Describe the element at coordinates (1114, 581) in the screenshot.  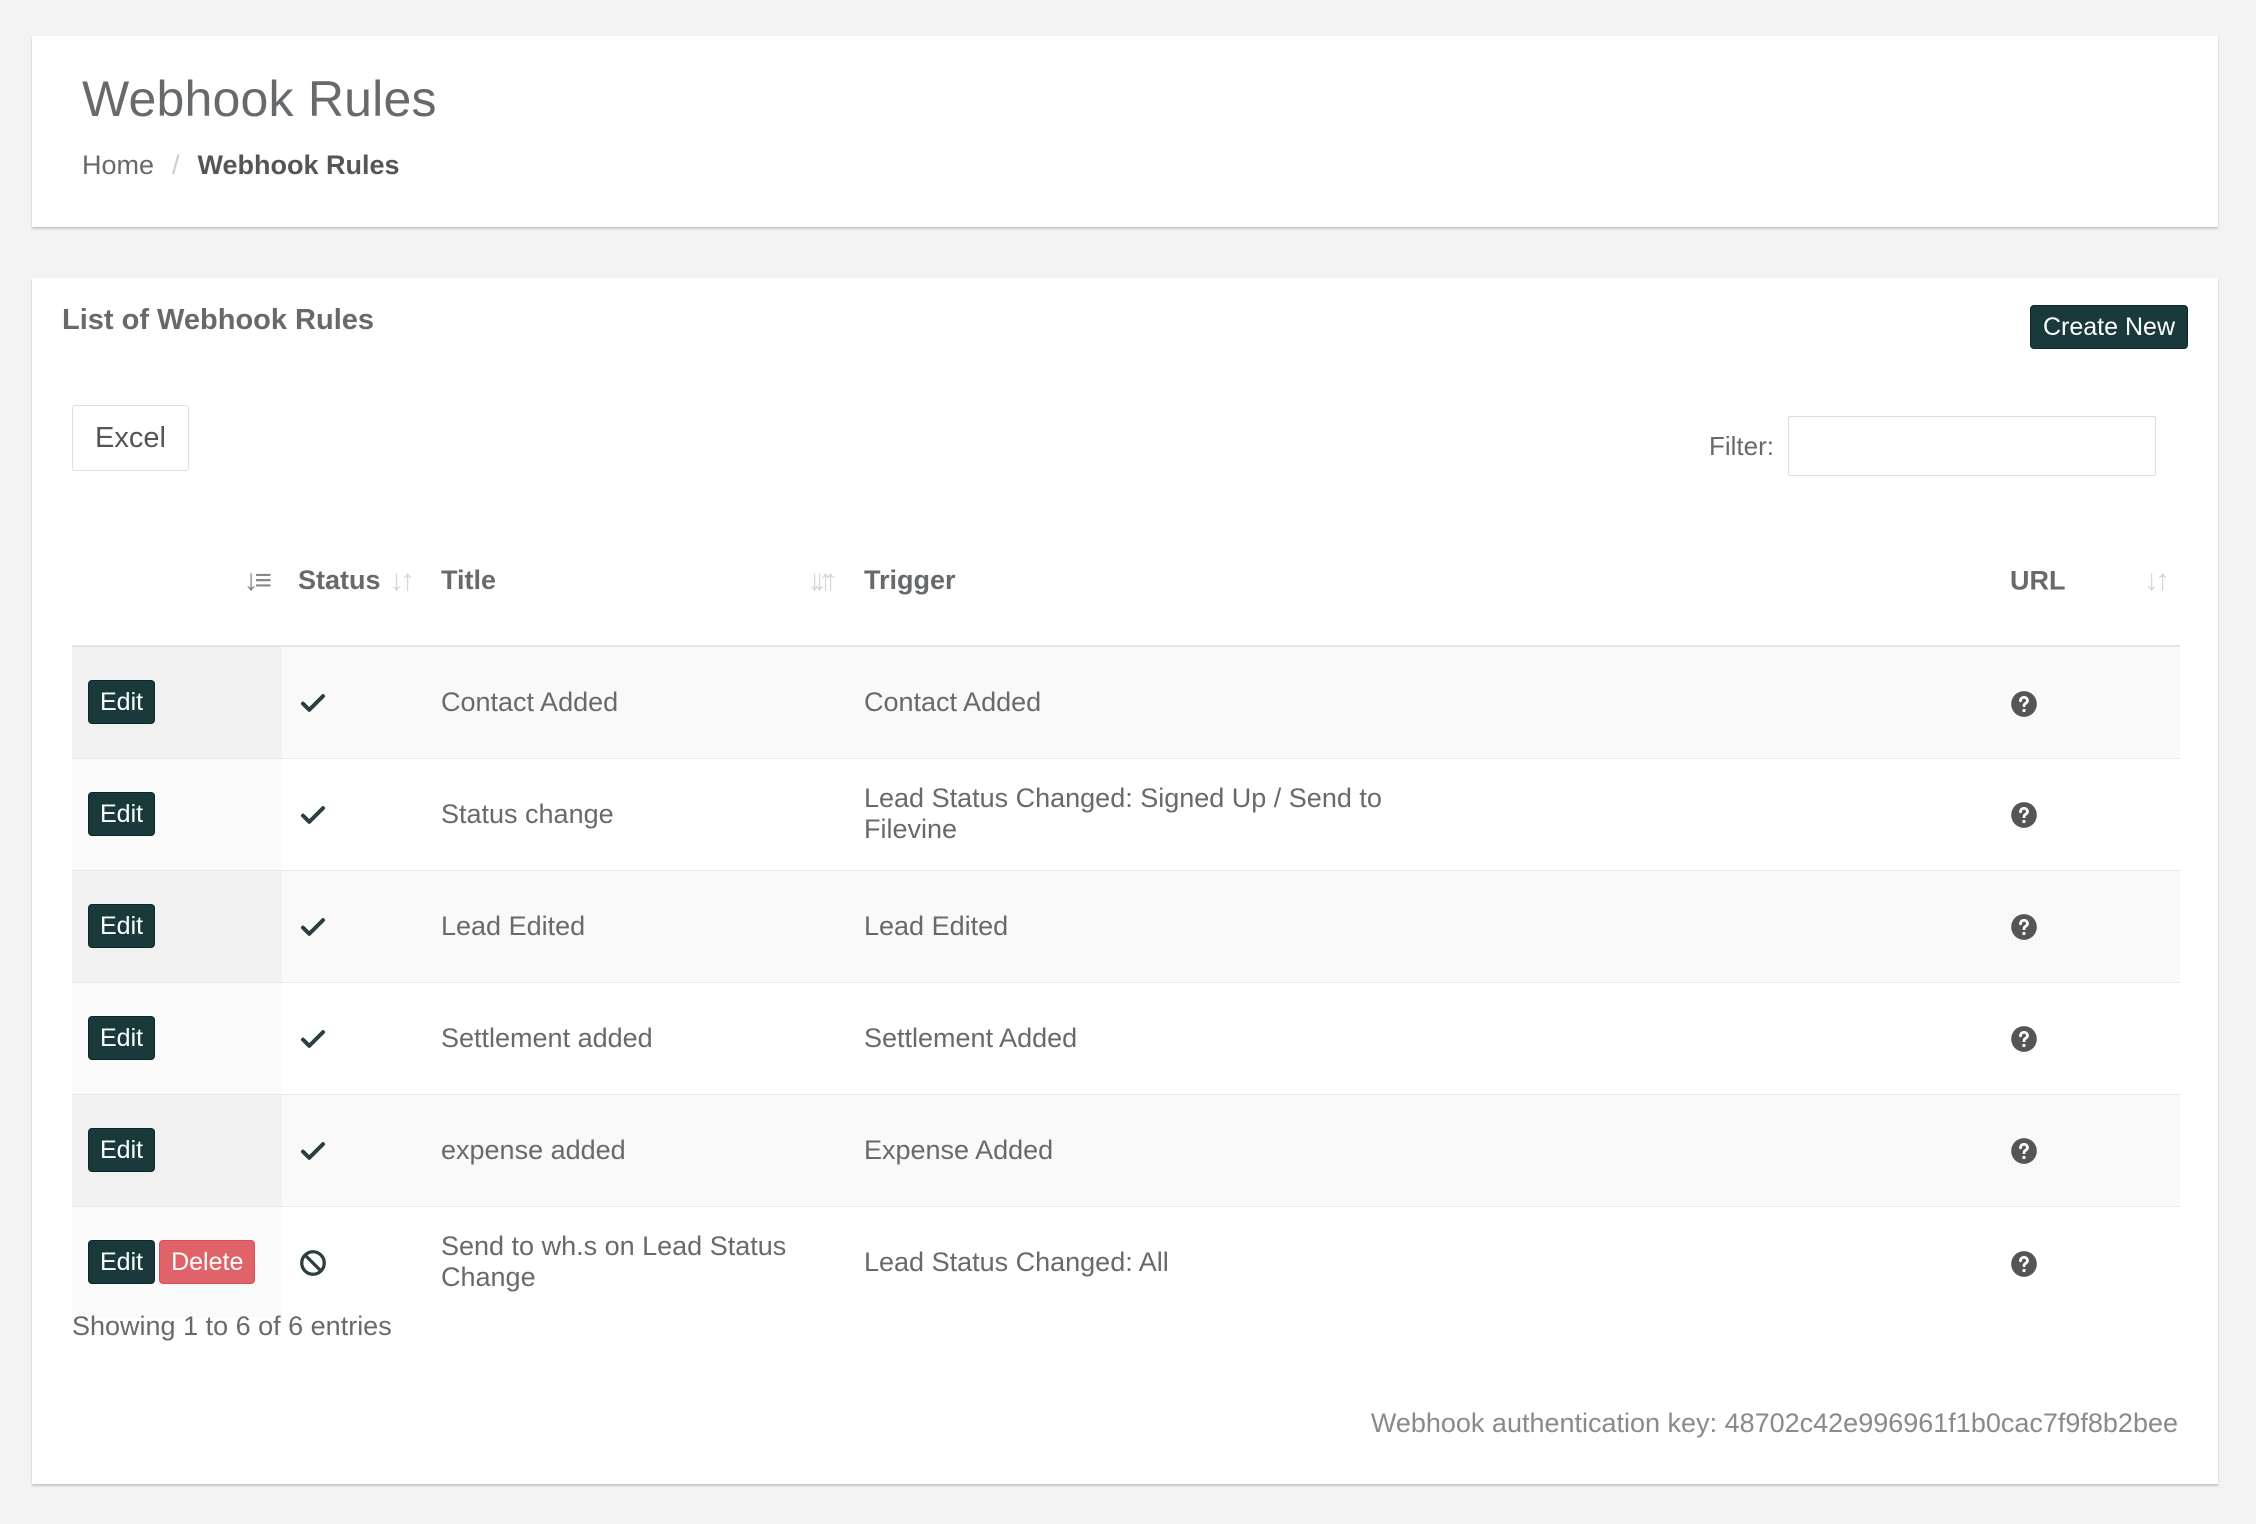
I see `column-header-trigger: Trigger ↓↑` at that location.